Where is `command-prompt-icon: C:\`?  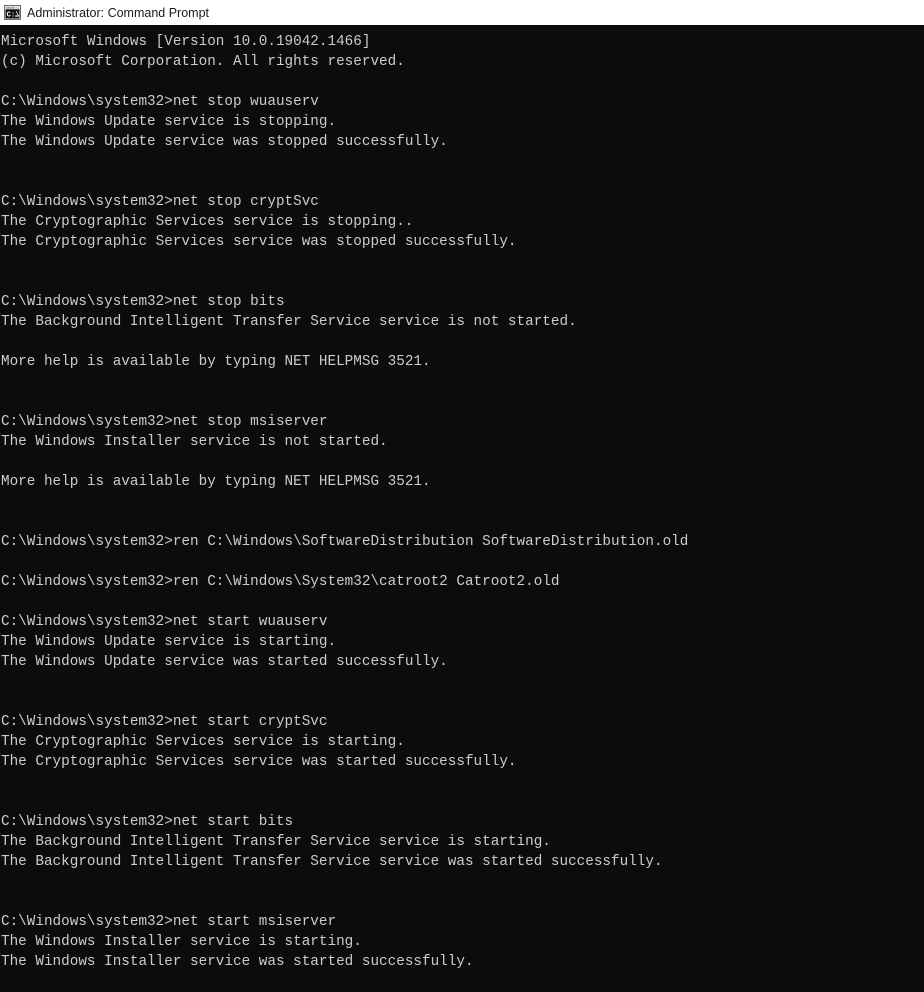 command-prompt-icon: C:\ is located at coordinates (12, 12).